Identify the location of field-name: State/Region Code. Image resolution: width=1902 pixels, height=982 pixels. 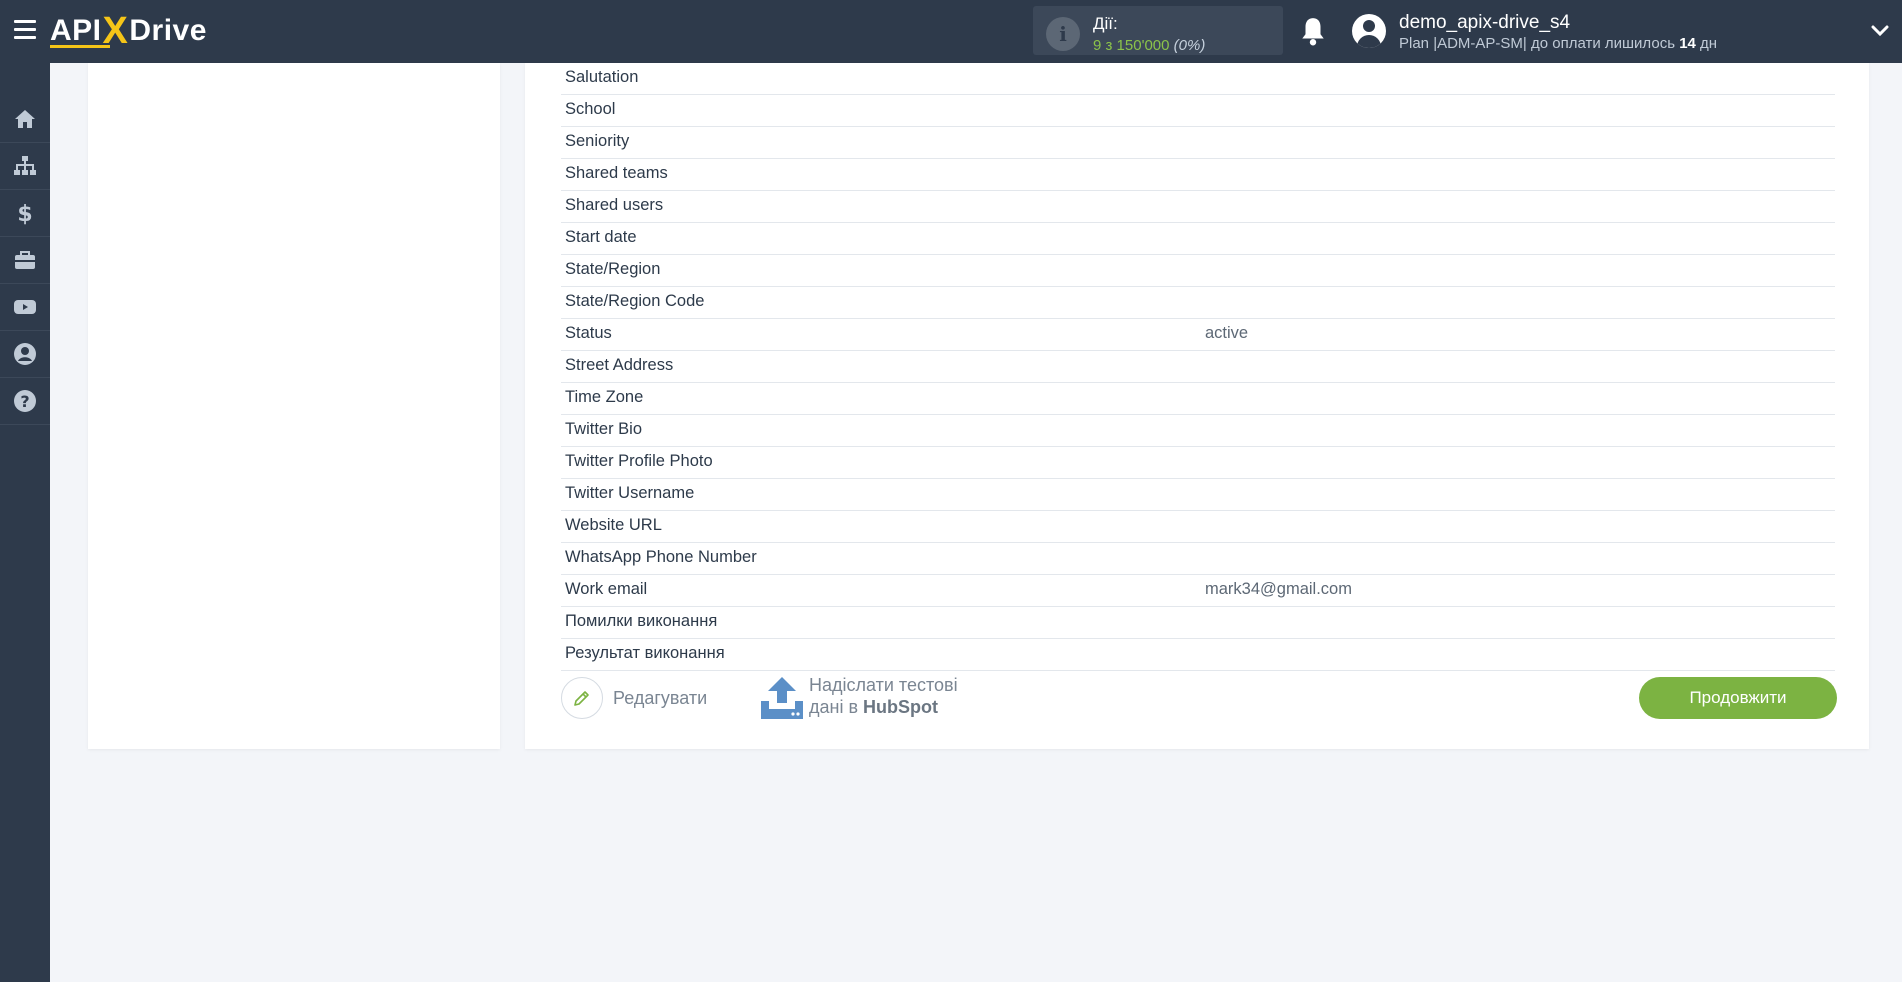
(635, 301).